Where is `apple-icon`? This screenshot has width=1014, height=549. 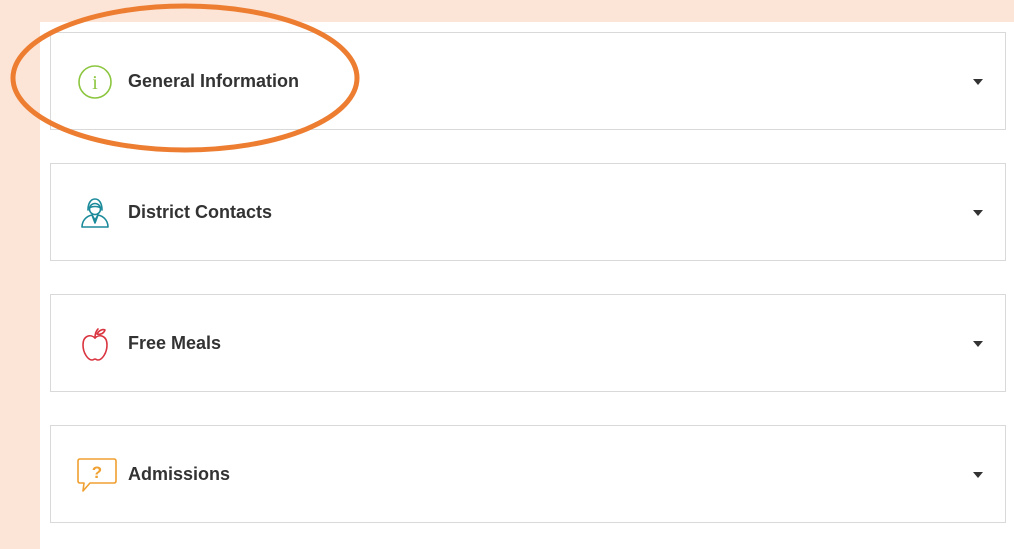 apple-icon is located at coordinates (95, 344).